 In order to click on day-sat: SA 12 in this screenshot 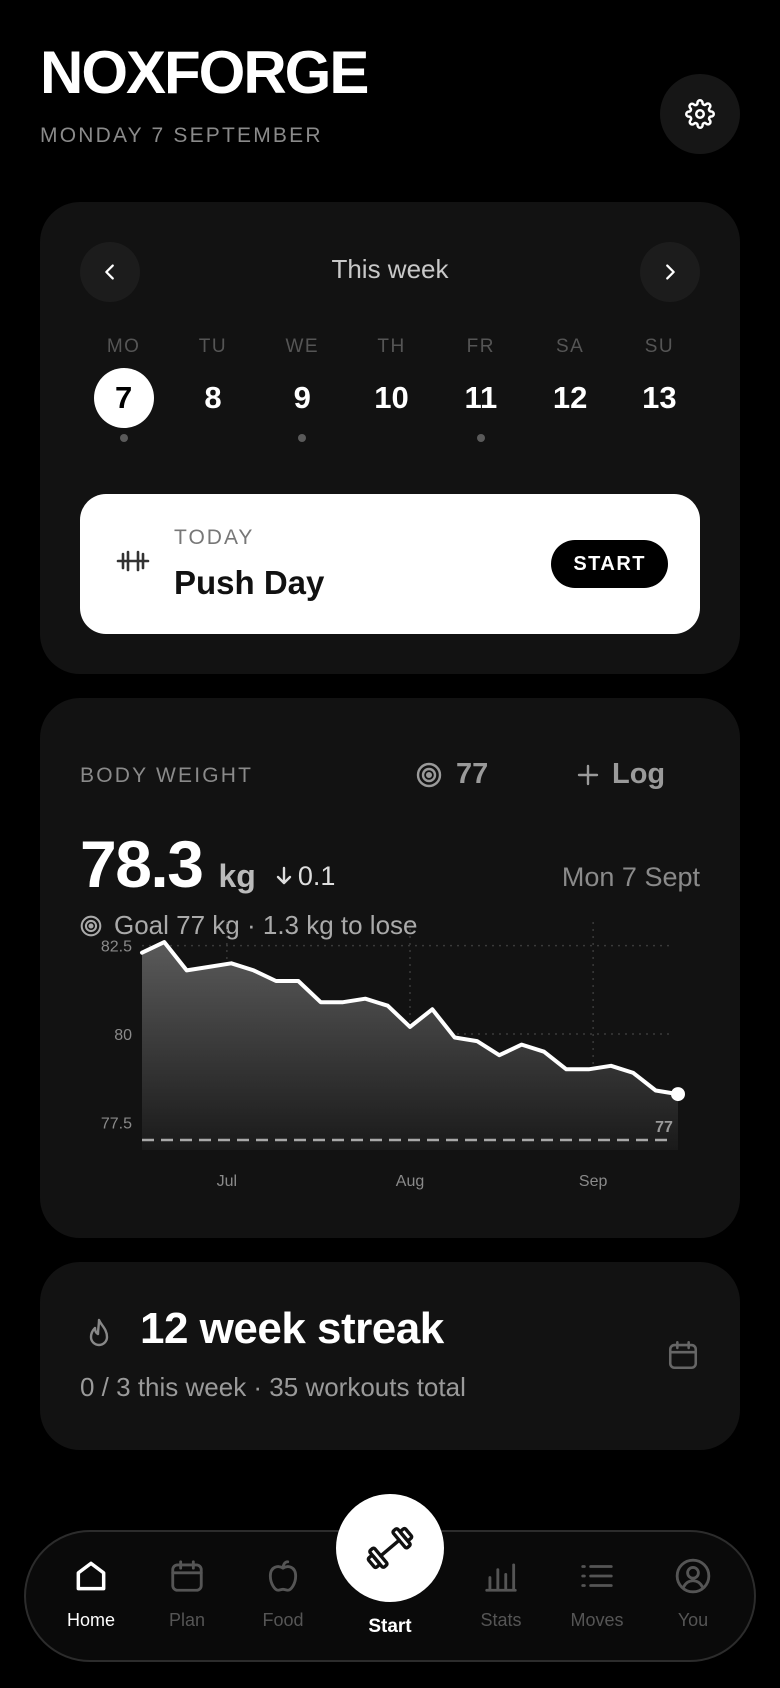, I will do `click(569, 389)`.